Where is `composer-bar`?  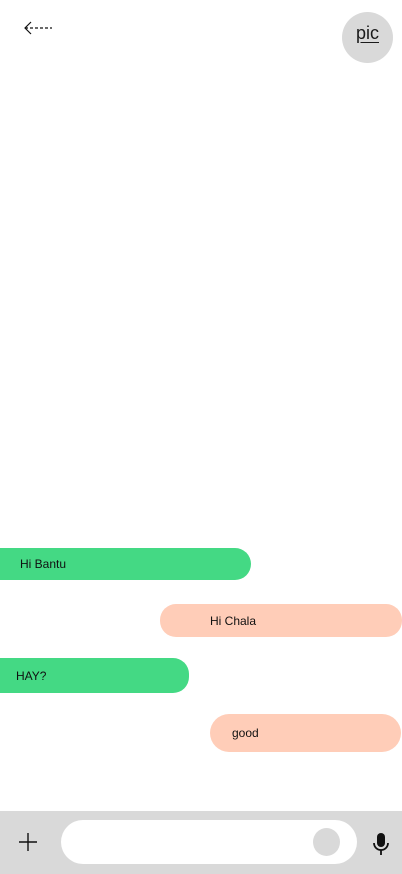
composer-bar is located at coordinates (201, 842).